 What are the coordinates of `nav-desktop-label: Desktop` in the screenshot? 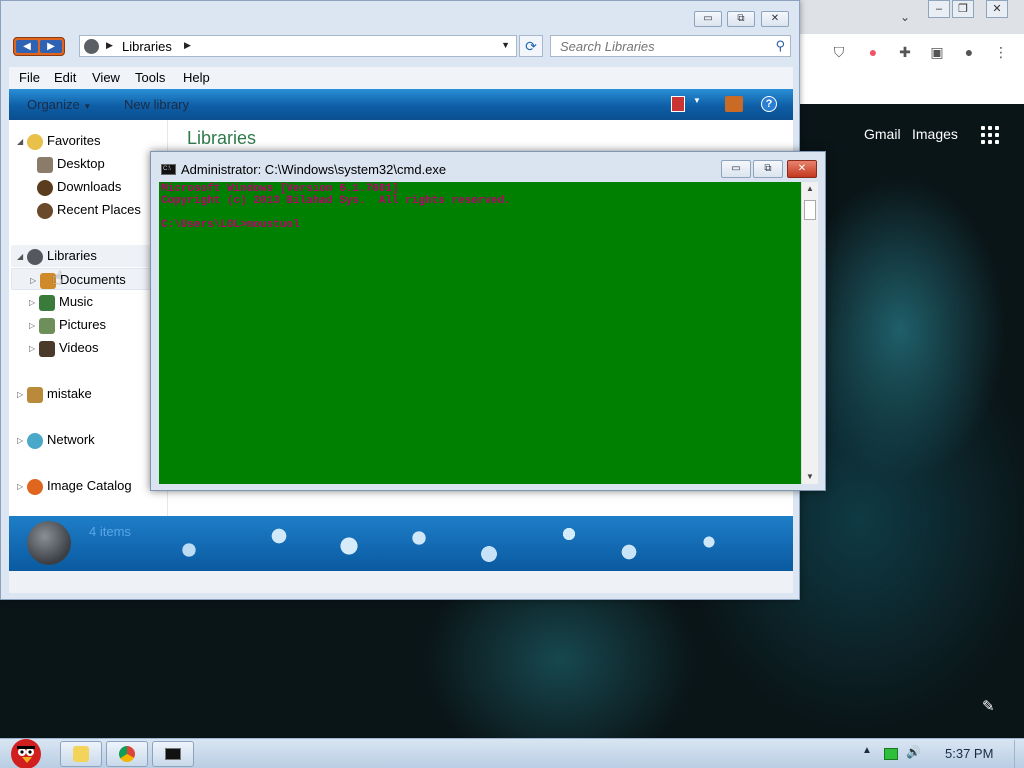 It's located at (81, 163).